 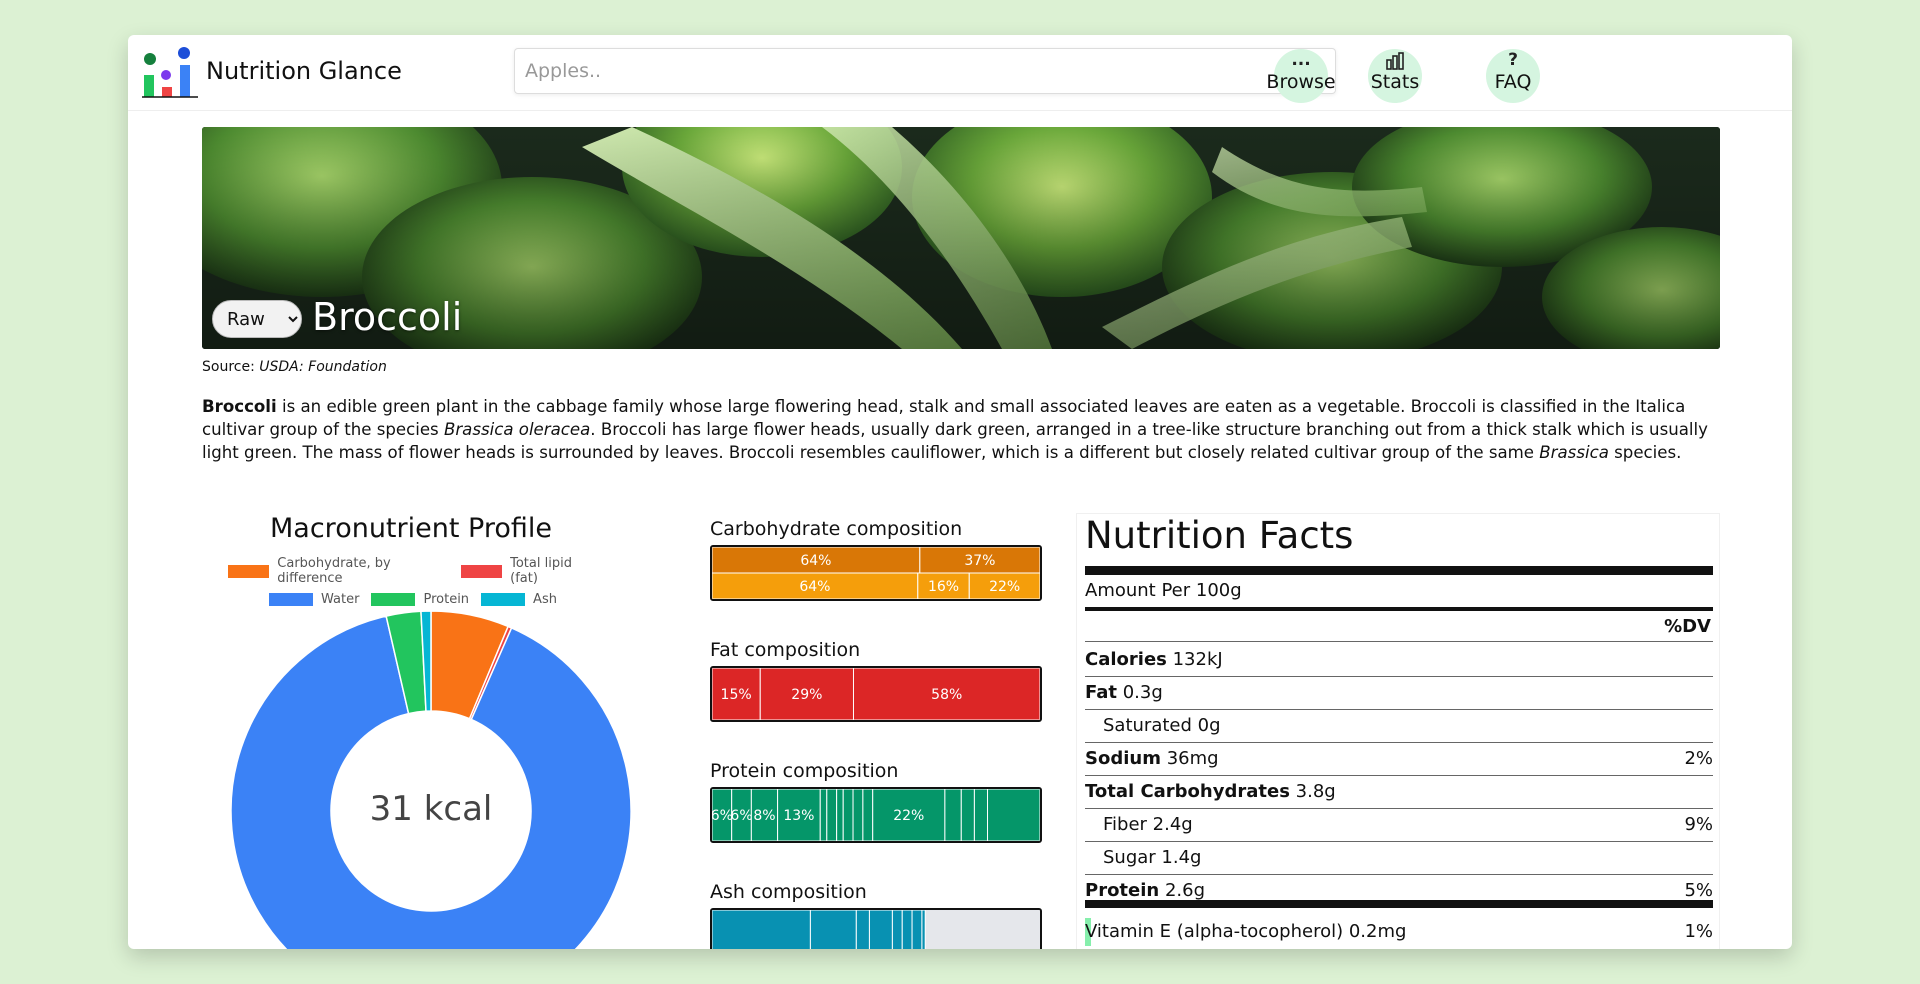 What do you see at coordinates (411, 528) in the screenshot?
I see `macro-chart-title: Macronutrient Profile` at bounding box center [411, 528].